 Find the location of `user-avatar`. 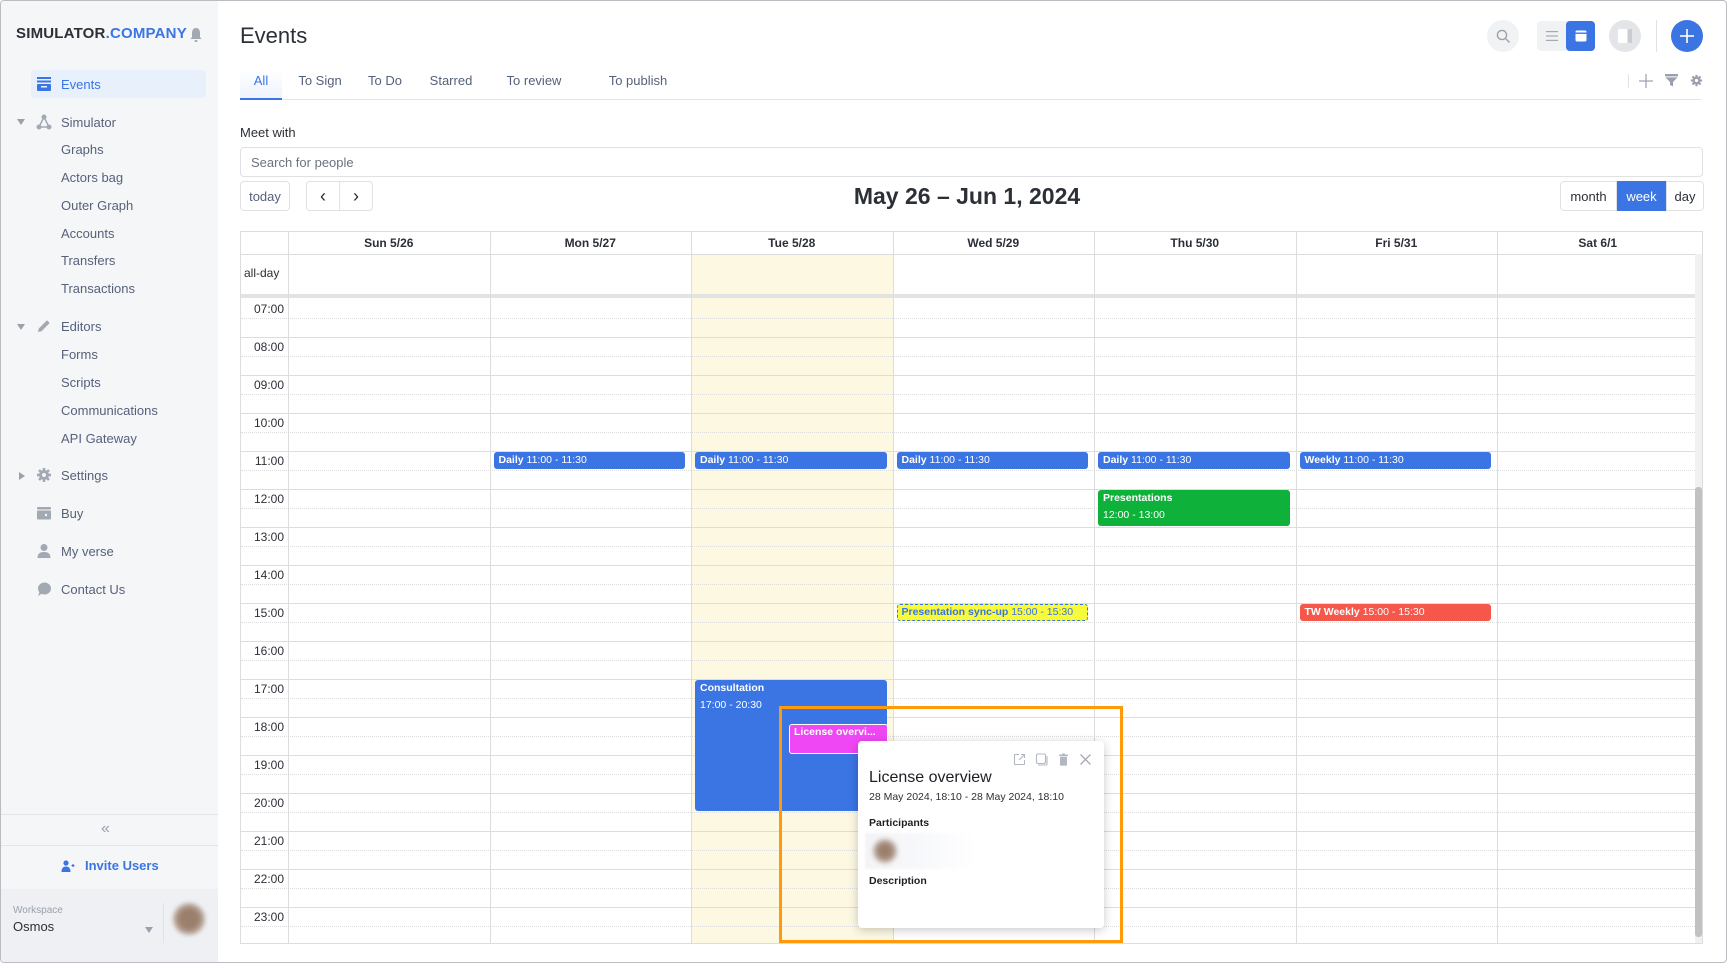

user-avatar is located at coordinates (189, 919).